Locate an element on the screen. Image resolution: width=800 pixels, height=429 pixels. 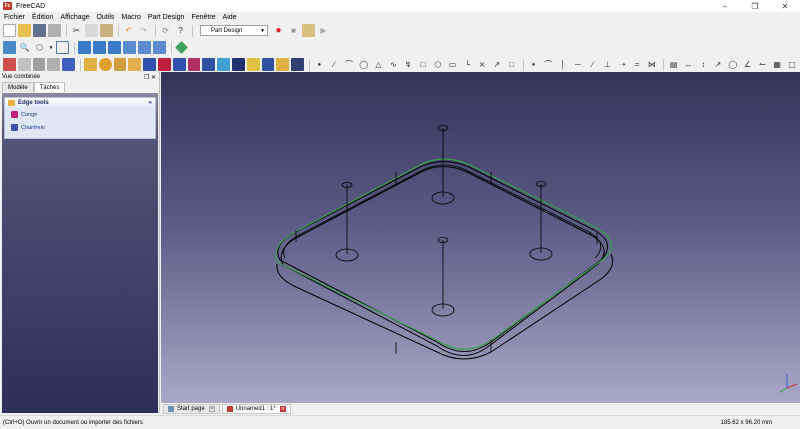
pocket-icon is located at coordinates (149, 64).